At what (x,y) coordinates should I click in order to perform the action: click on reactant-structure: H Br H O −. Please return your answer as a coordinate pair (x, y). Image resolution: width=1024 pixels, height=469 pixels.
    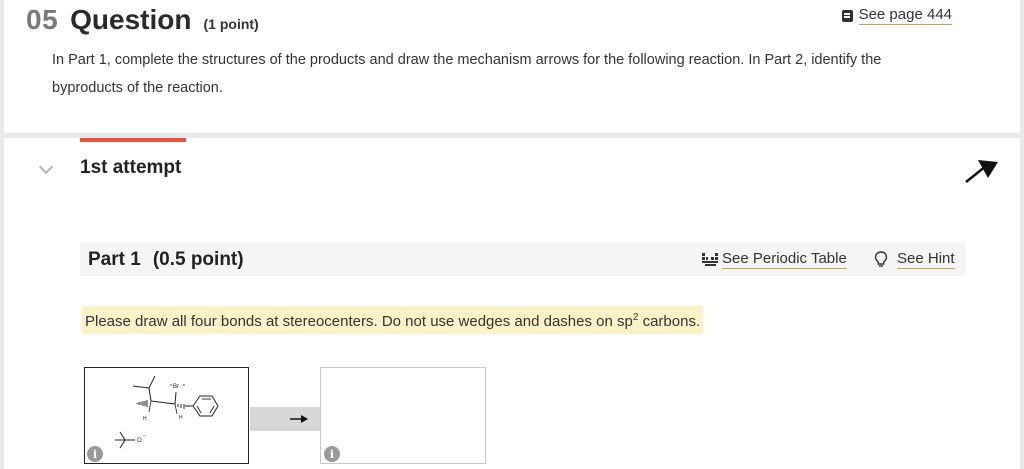
    Looking at the image, I should click on (167, 412).